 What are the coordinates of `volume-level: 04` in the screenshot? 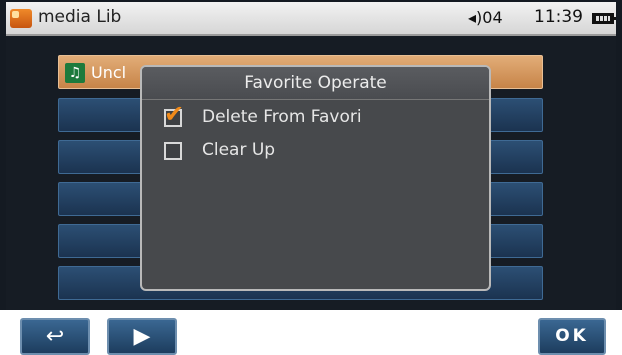 It's located at (492, 17).